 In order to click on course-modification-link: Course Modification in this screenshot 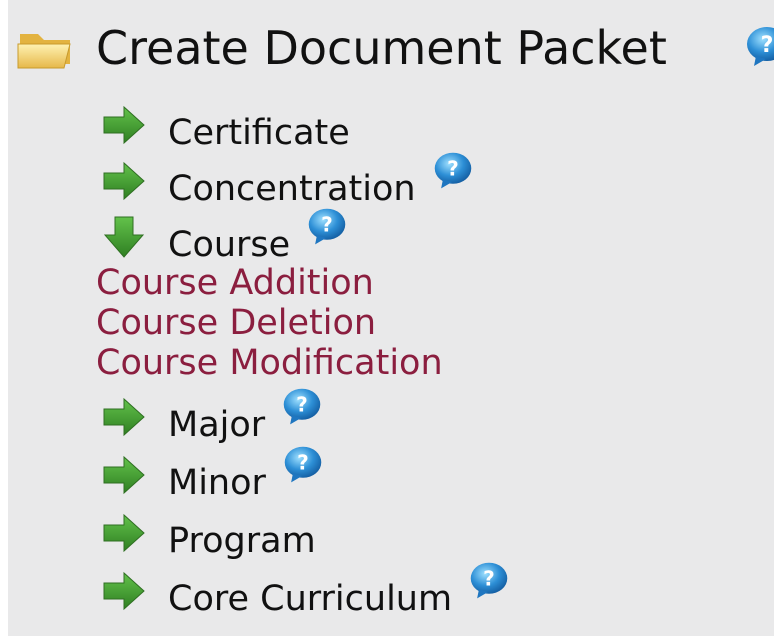, I will do `click(269, 363)`.